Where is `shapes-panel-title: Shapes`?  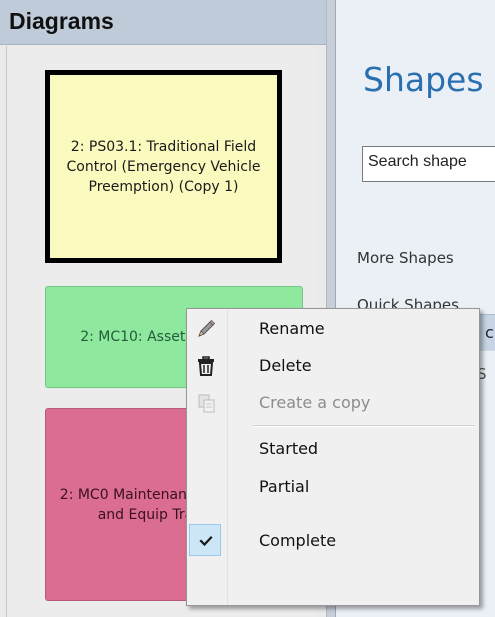 shapes-panel-title: Shapes is located at coordinates (423, 79).